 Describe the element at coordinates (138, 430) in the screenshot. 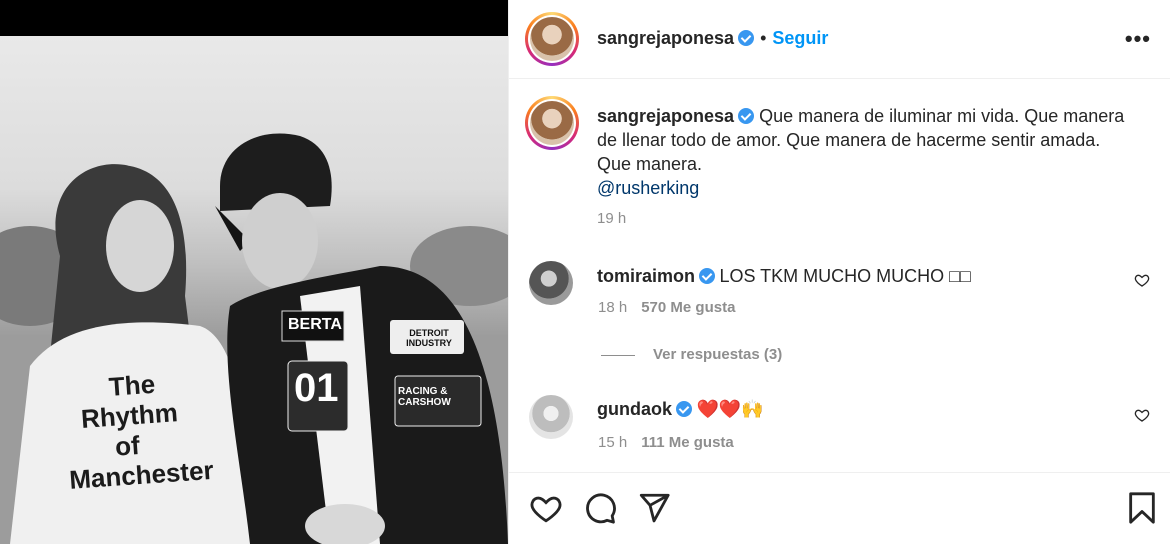

I see `shirt-print-text: The Rhythm of Manchester` at that location.